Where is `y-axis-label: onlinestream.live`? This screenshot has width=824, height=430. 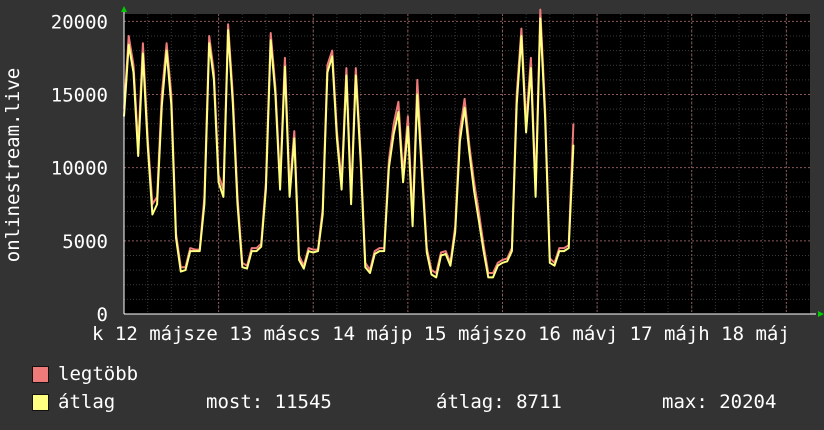
y-axis-label: onlinestream.live is located at coordinates (13, 165).